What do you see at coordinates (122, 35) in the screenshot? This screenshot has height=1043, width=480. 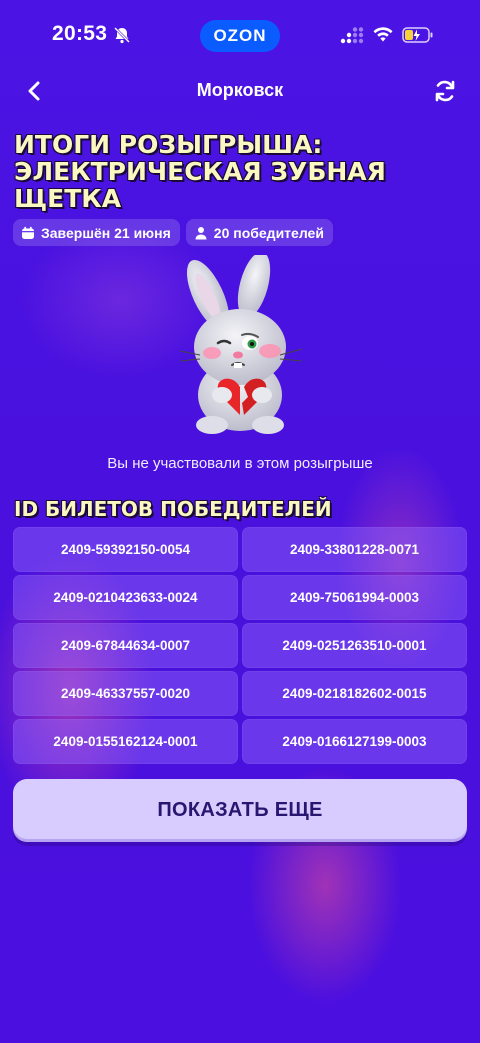 I see `bell-muted-icon` at bounding box center [122, 35].